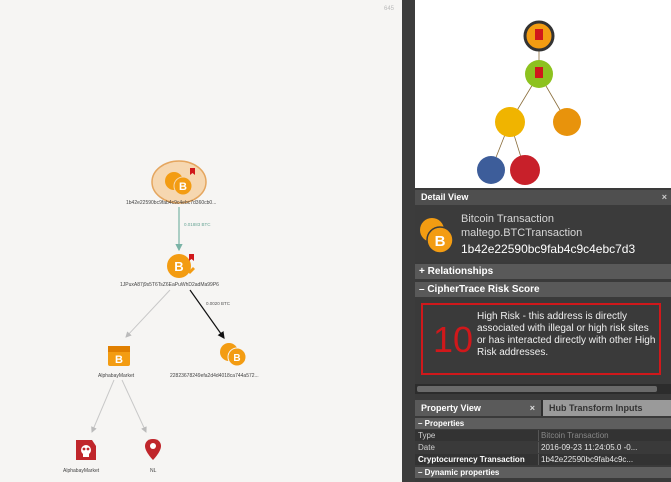 The height and width of the screenshot is (482, 671). I want to click on entity-title: Bitcoin Transaction, so click(507, 219).